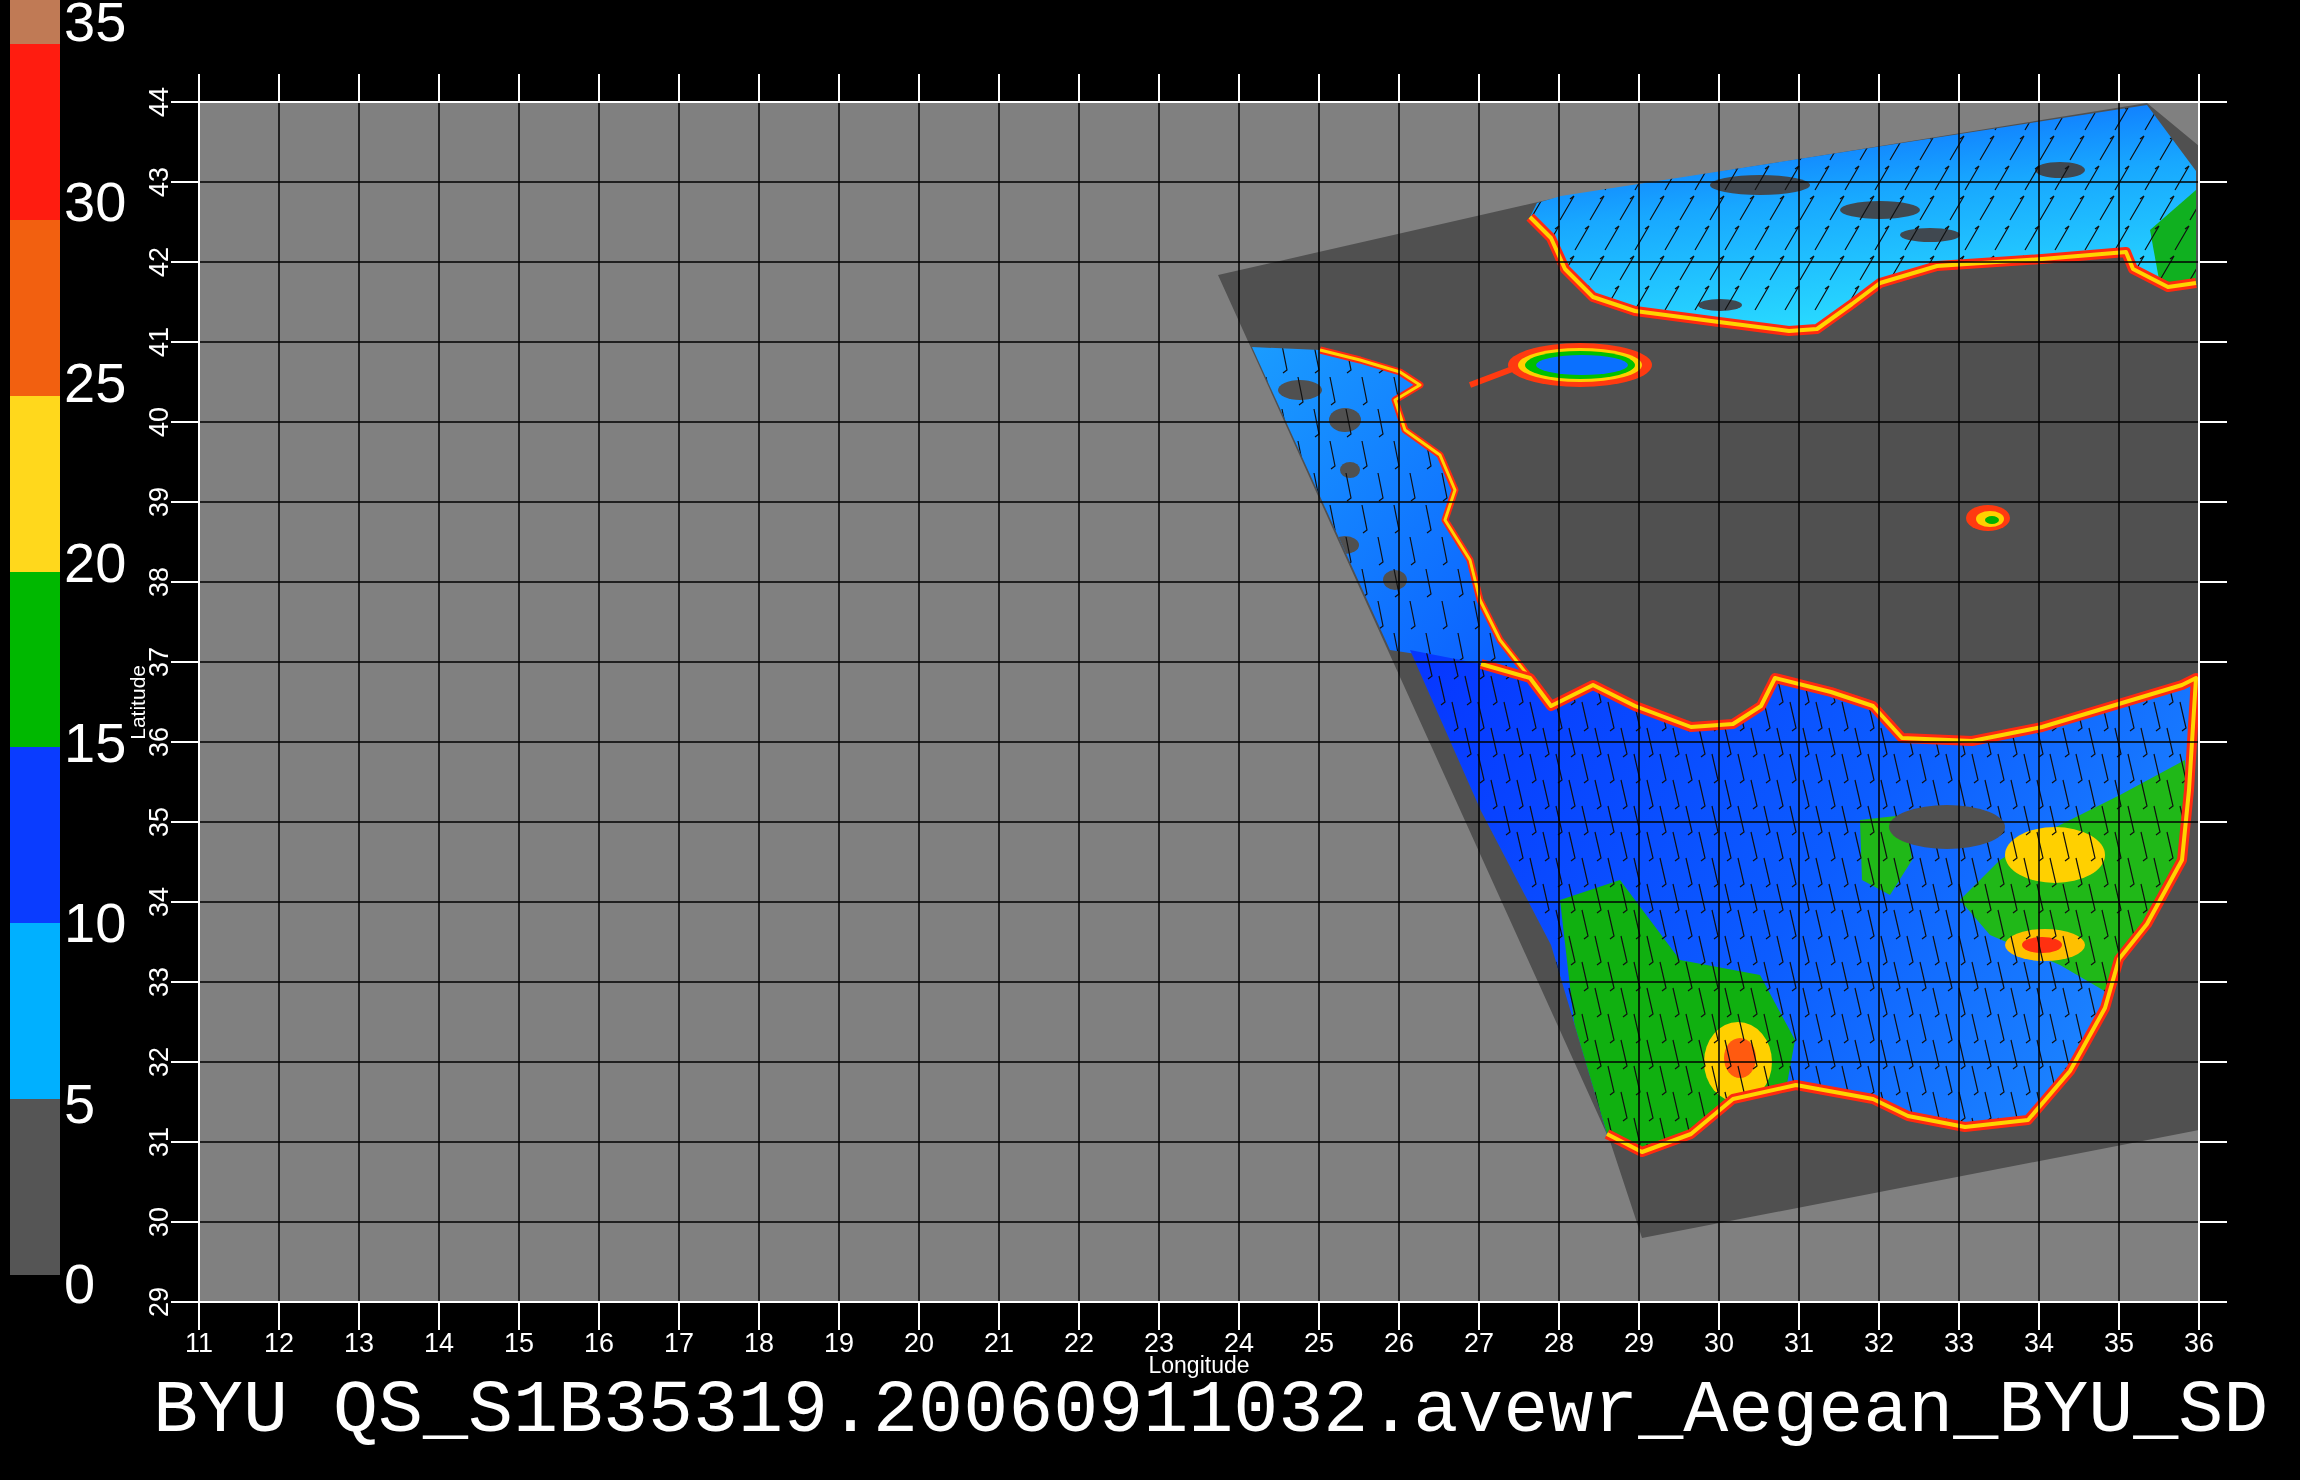 This screenshot has width=2300, height=1480. I want to click on colorbar-label: 10, so click(95, 923).